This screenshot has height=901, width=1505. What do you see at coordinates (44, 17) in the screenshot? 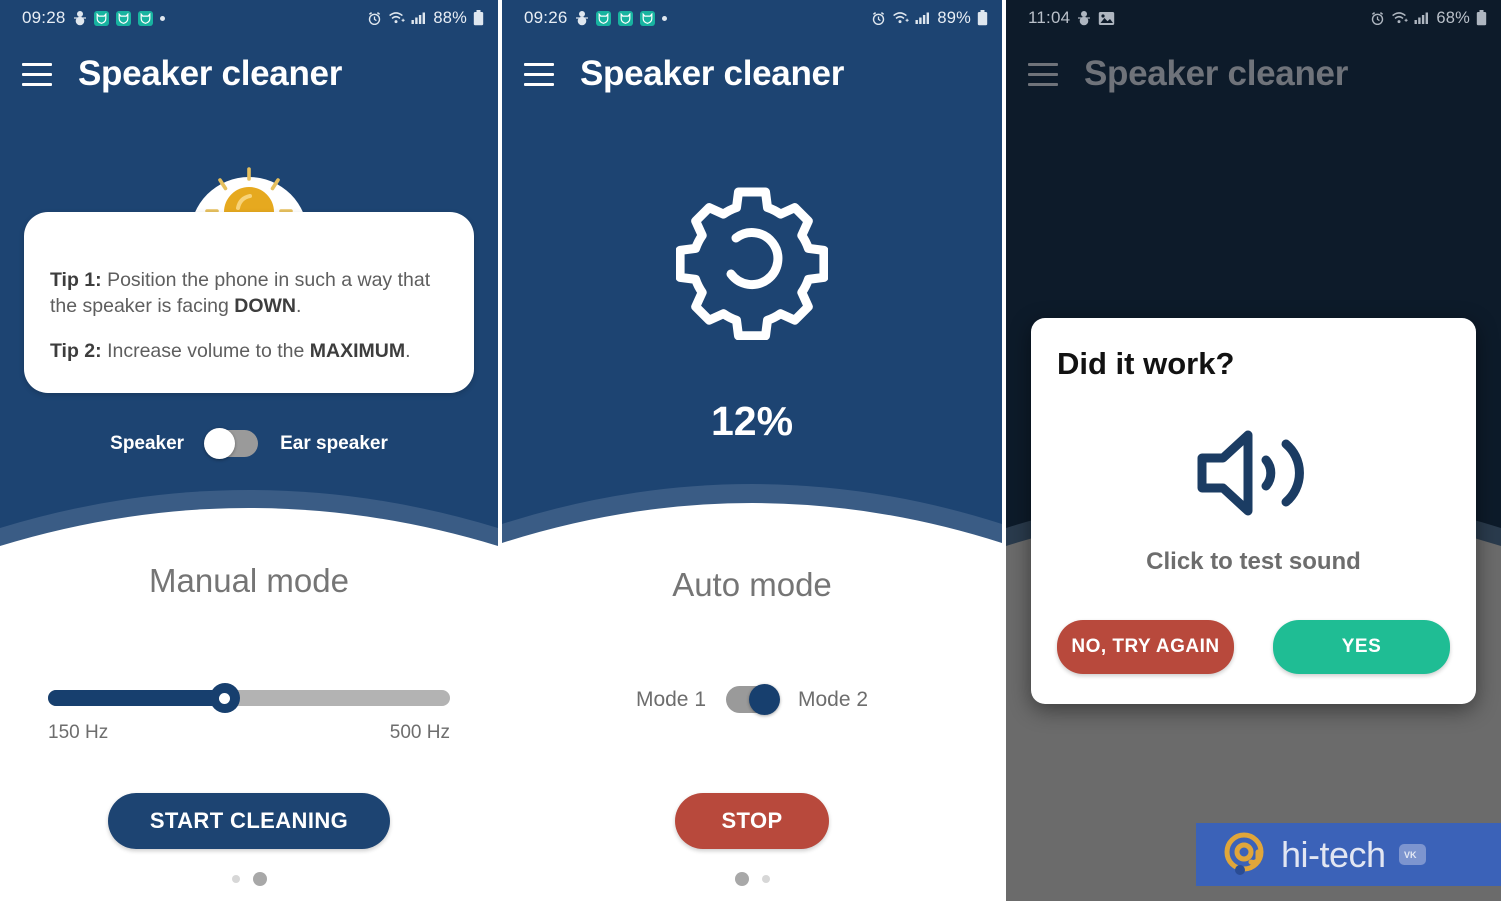
I see `status-time: 09:28` at bounding box center [44, 17].